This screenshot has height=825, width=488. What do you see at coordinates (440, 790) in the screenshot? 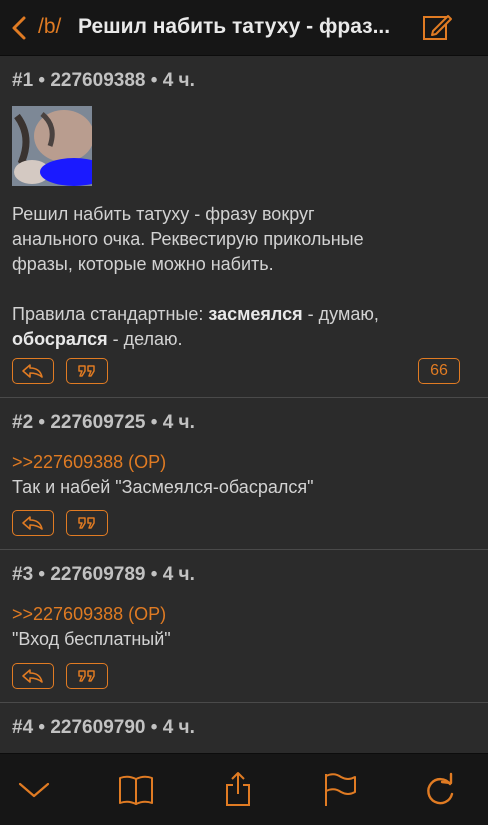
I see `refresh-icon` at bounding box center [440, 790].